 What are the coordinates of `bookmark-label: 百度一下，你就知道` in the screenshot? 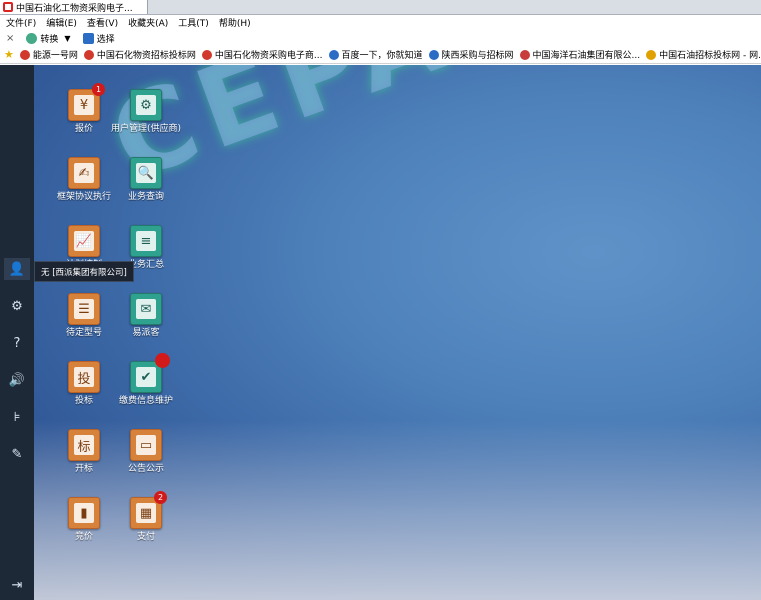 It's located at (382, 56).